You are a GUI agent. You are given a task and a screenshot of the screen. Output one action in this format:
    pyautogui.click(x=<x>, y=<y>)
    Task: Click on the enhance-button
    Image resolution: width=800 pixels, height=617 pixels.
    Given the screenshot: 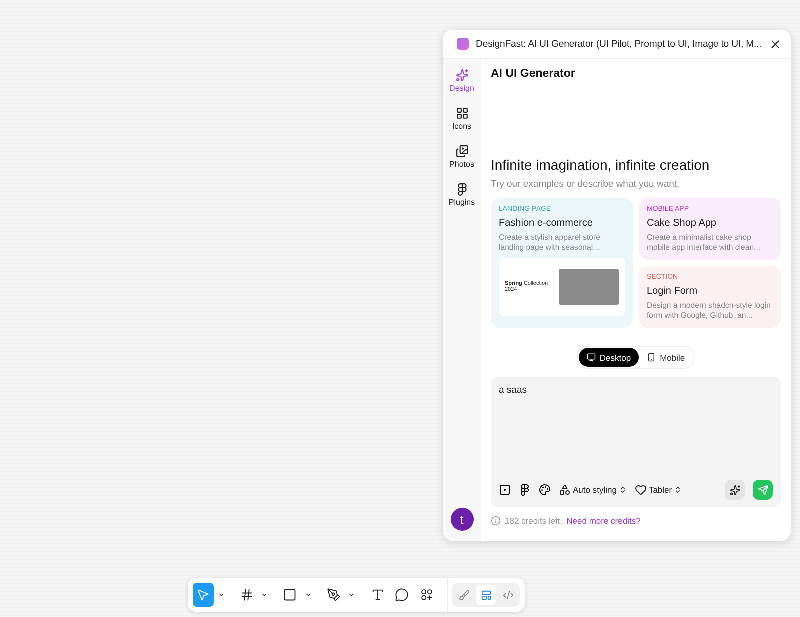 What is the action you would take?
    pyautogui.click(x=735, y=490)
    